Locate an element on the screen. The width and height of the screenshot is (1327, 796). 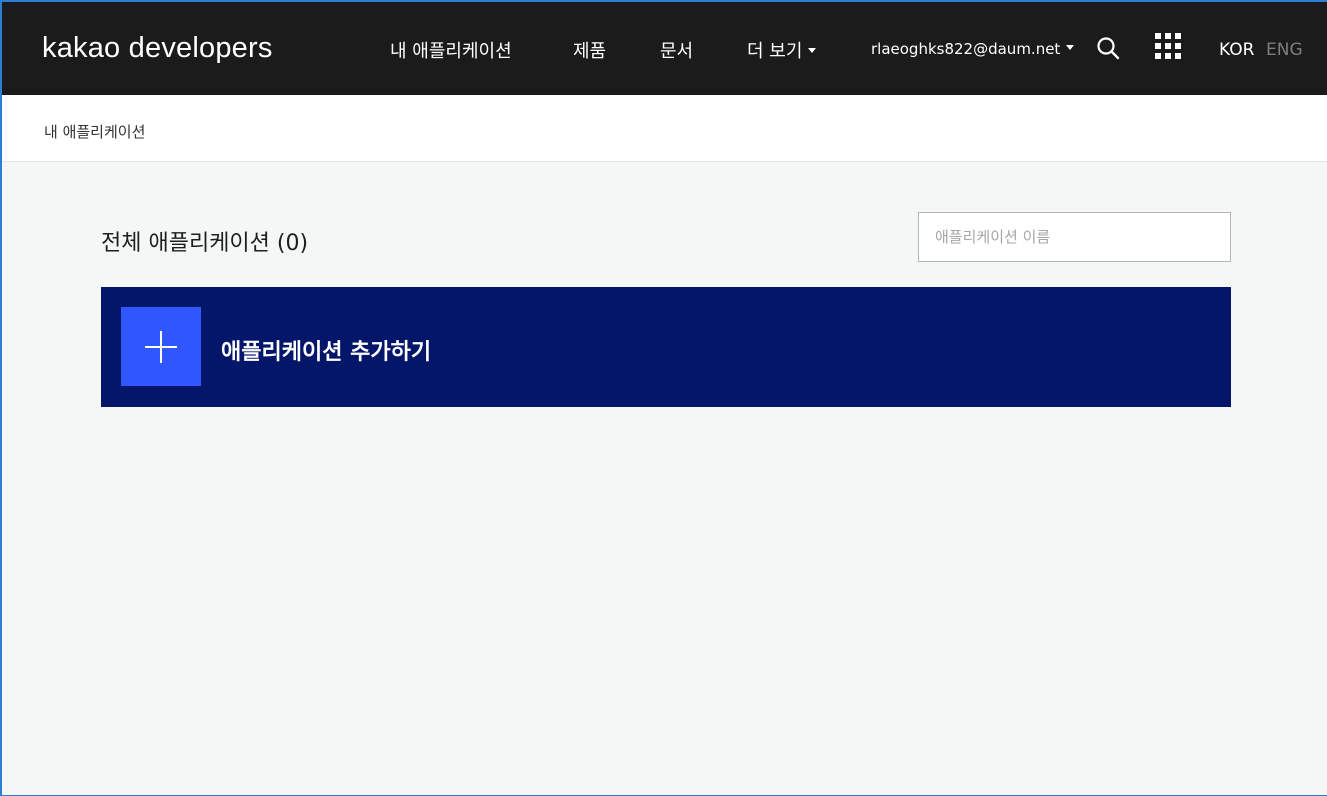
breadcrumb-current: 내 애플리케이션 is located at coordinates (94, 131).